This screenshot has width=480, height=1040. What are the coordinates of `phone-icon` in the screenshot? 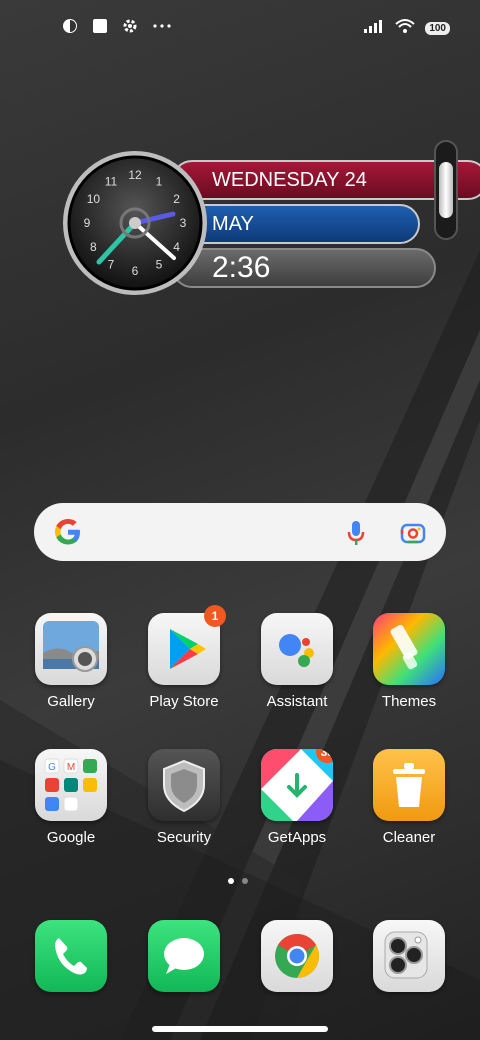 It's located at (71, 956).